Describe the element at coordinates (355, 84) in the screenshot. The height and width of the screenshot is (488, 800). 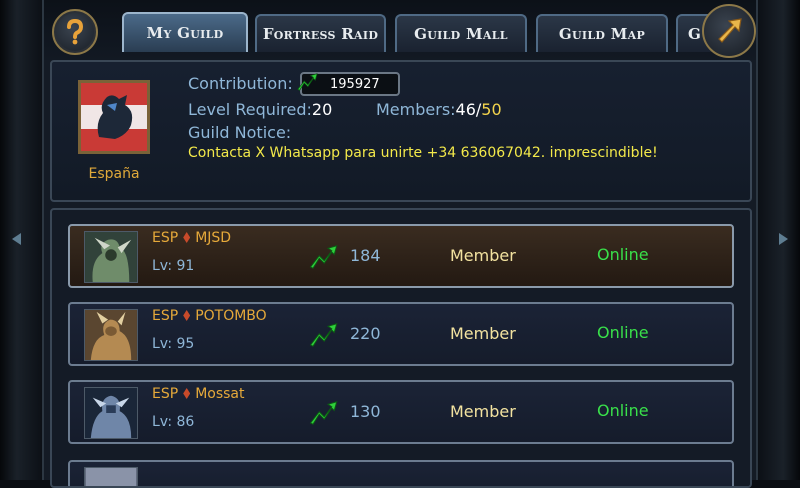
I see `contribution-value: 195927` at that location.